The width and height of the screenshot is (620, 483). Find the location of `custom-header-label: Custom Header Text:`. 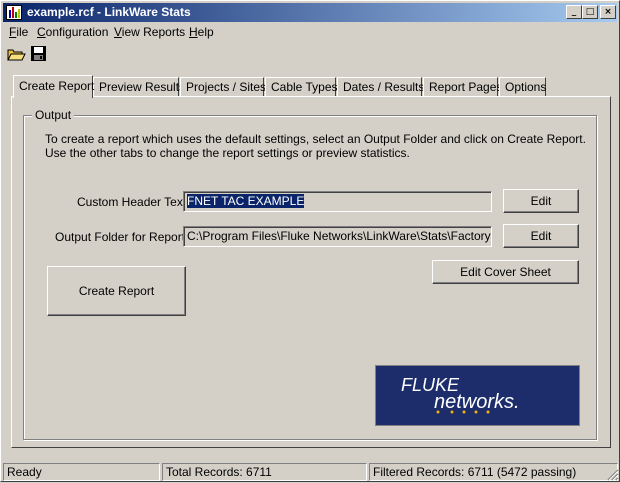

custom-header-label: Custom Header Text: is located at coordinates (133, 202).